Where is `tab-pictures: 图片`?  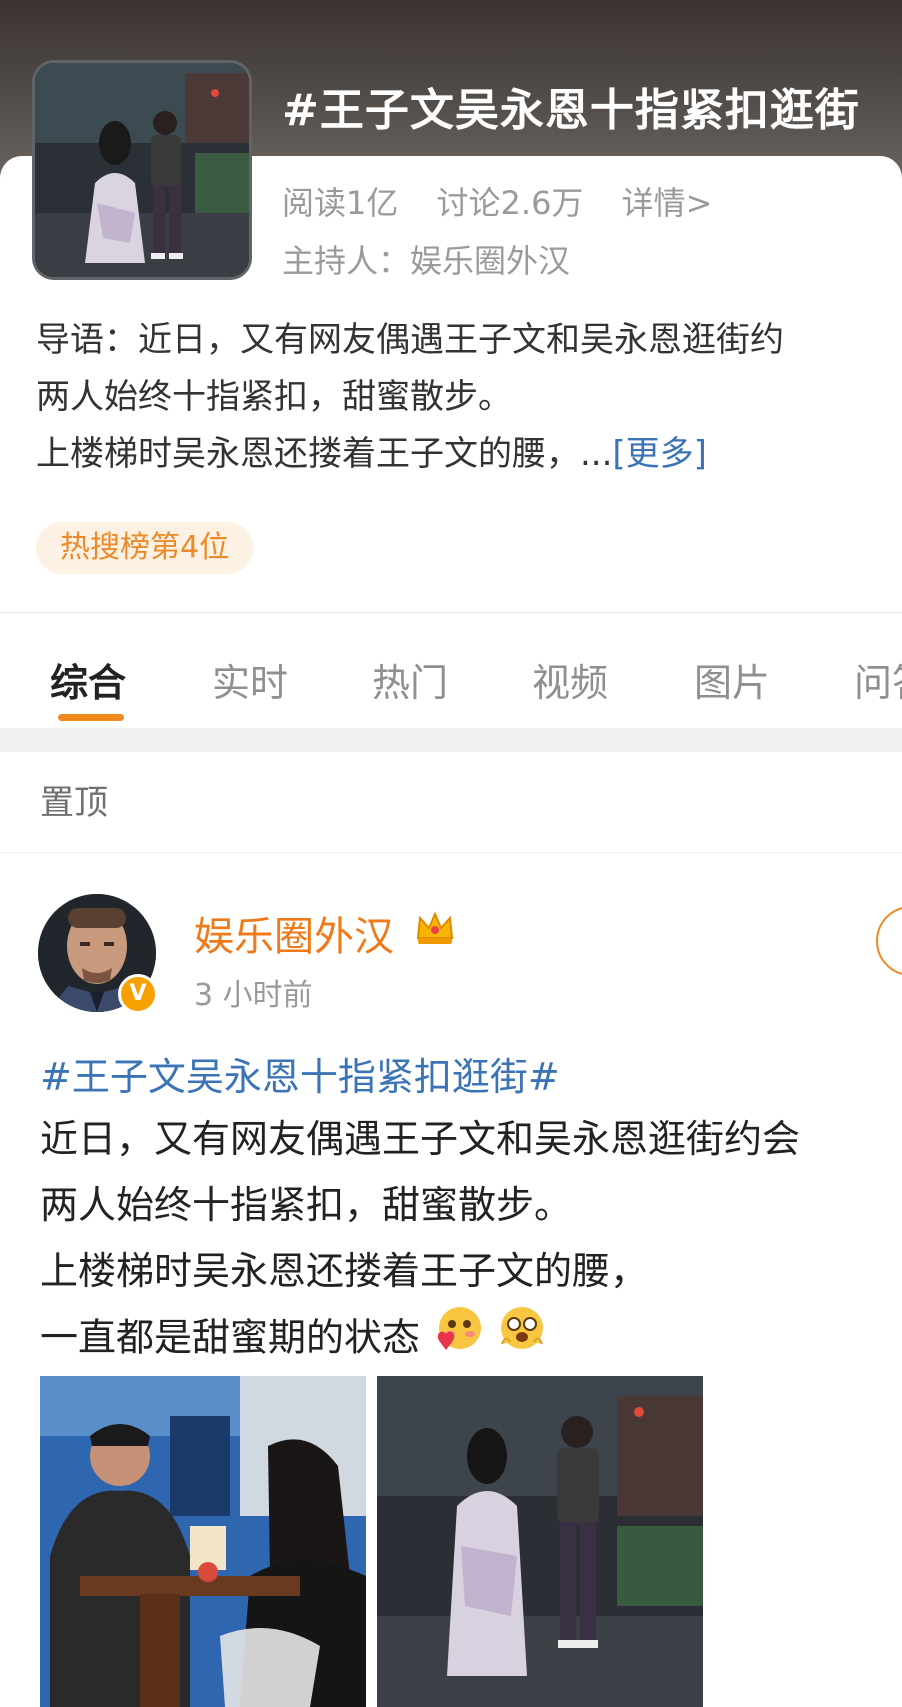 tab-pictures: 图片 is located at coordinates (732, 679).